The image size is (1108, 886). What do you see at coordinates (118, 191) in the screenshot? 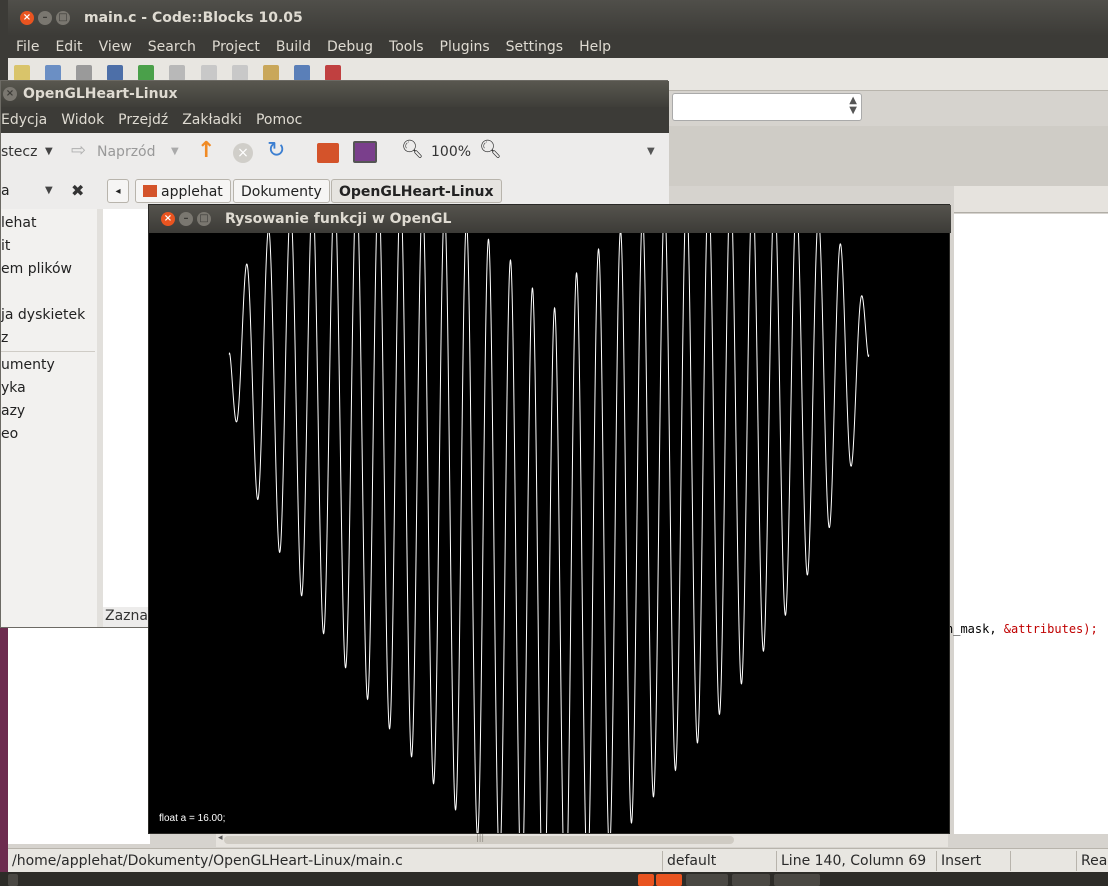
I see `pathbar-left-arrow-icon: ◂` at bounding box center [118, 191].